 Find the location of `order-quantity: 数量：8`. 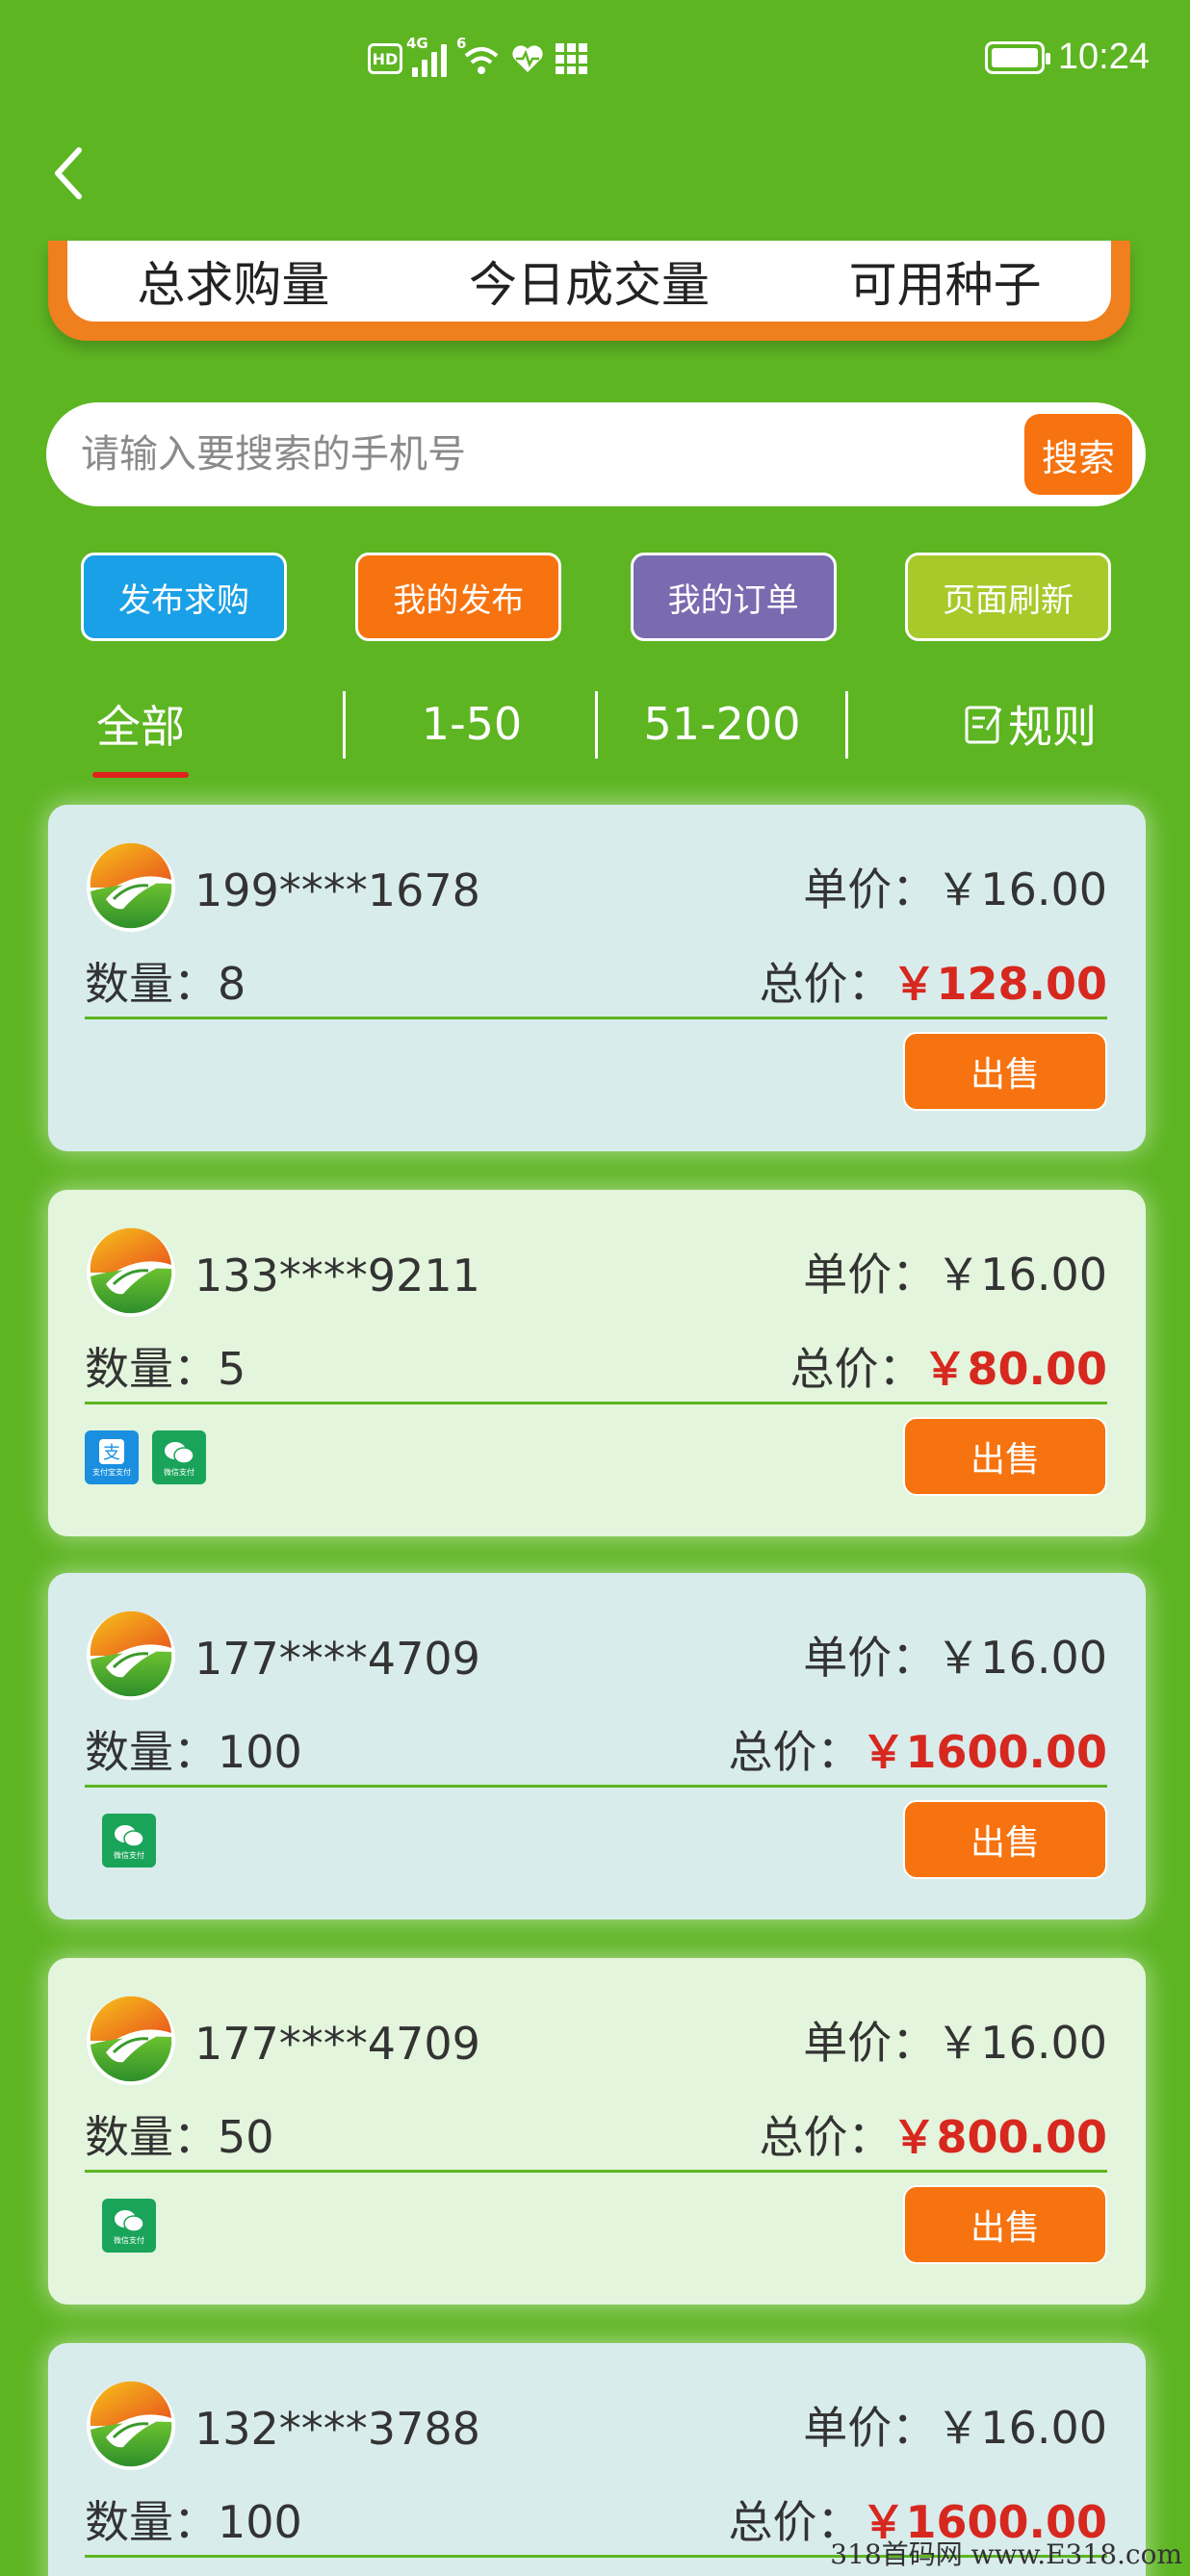

order-quantity: 数量：8 is located at coordinates (165, 984).